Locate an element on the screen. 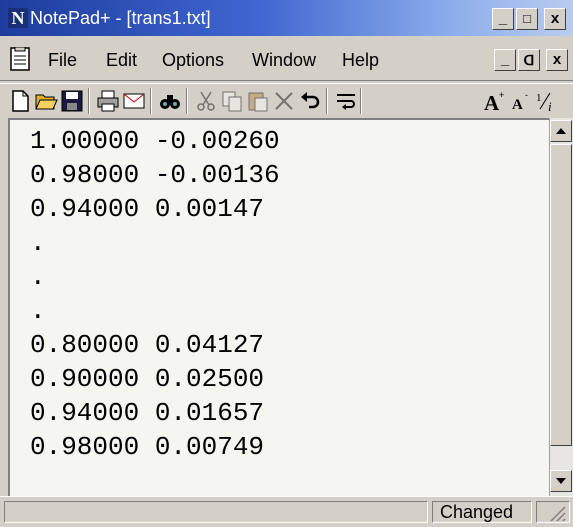  undo-icon is located at coordinates (310, 101).